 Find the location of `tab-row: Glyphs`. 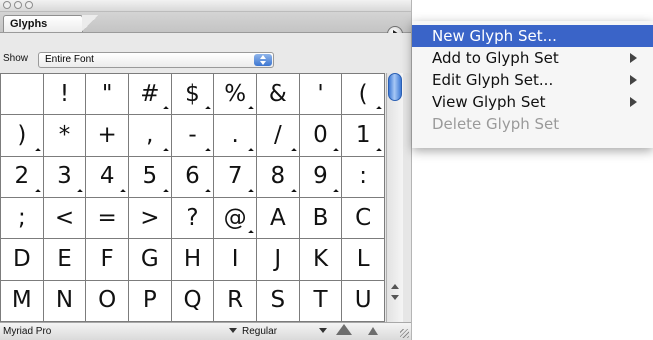

tab-row: Glyphs is located at coordinates (205, 27).